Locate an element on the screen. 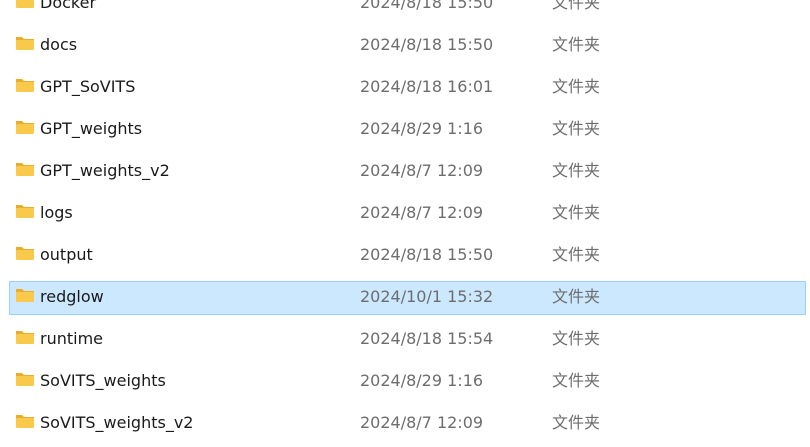  file-row: output 2024/8/18 15:50 文件夹 is located at coordinates (405, 258).